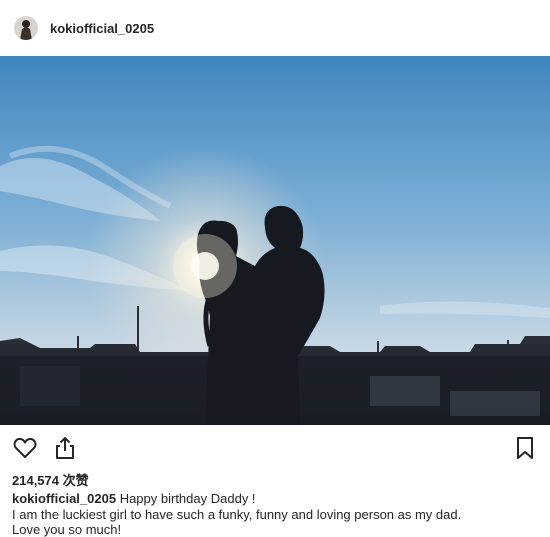 This screenshot has width=550, height=537. Describe the element at coordinates (187, 498) in the screenshot. I see `caption-text-1: Happy birthday Daddy !` at that location.